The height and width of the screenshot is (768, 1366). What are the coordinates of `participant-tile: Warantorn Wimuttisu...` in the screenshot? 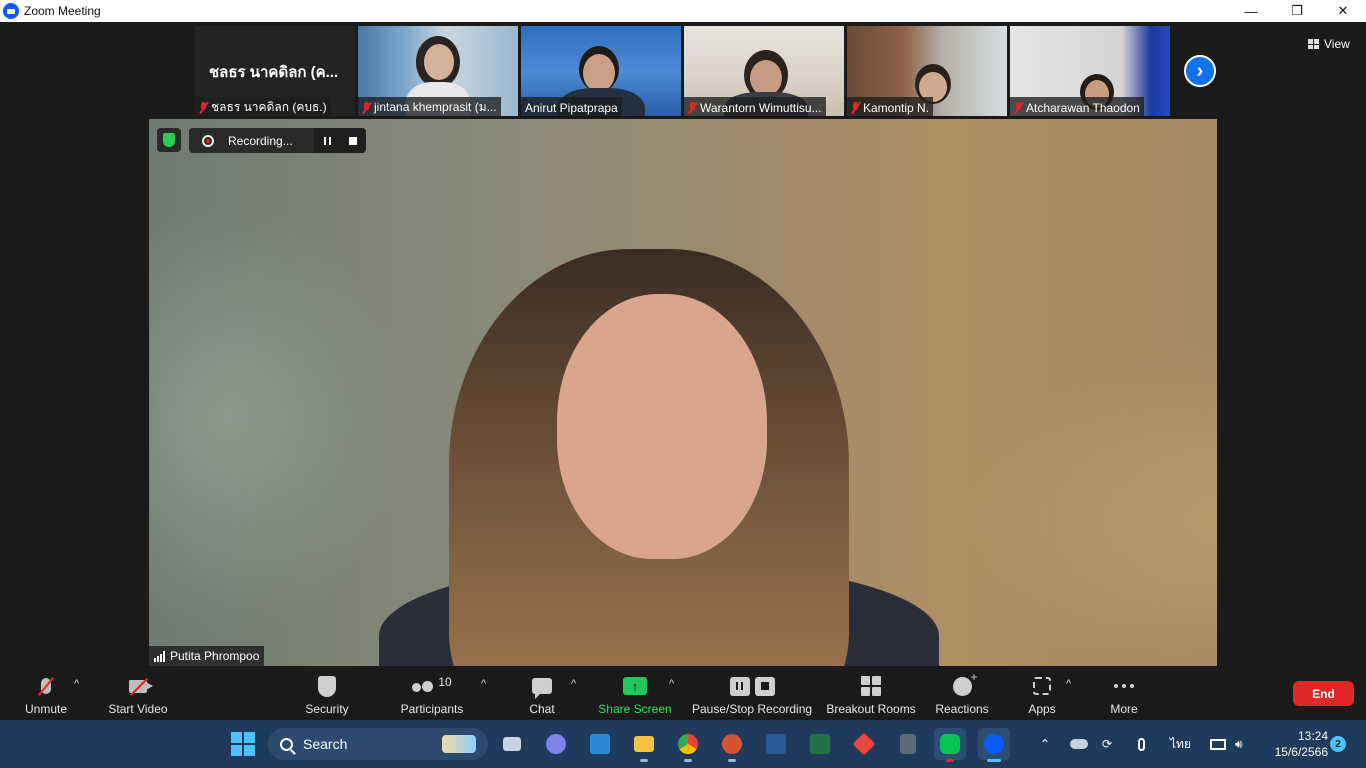 It's located at (764, 71).